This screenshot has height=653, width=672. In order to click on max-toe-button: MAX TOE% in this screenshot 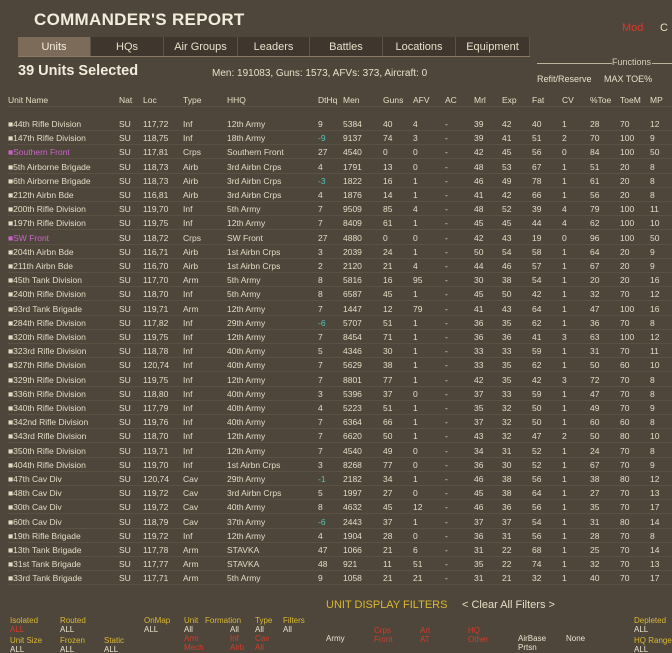, I will do `click(628, 79)`.